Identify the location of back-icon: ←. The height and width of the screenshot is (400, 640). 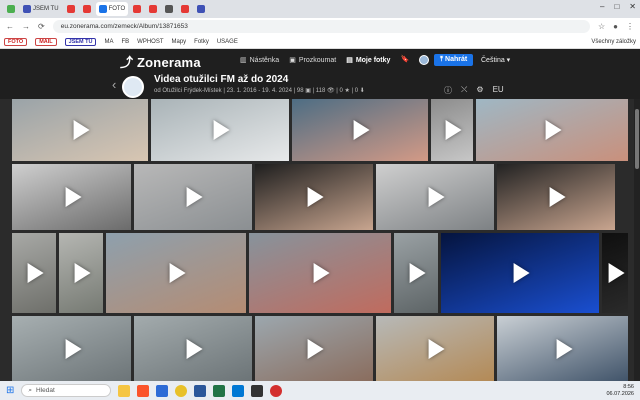
(10, 26).